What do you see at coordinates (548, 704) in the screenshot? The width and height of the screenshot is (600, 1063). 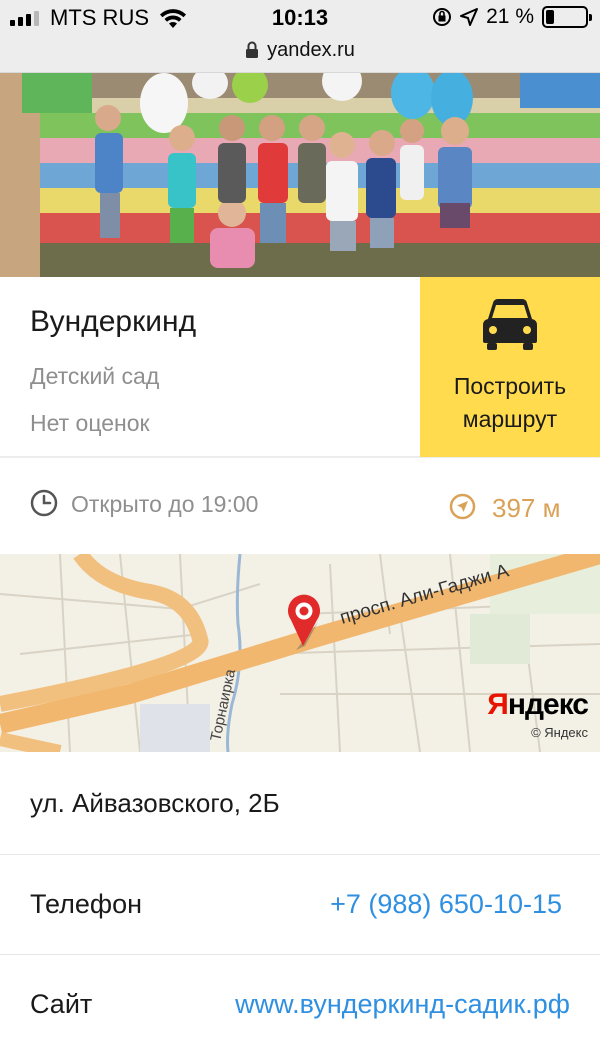 I see `yandex-logo-rest: ндекс` at bounding box center [548, 704].